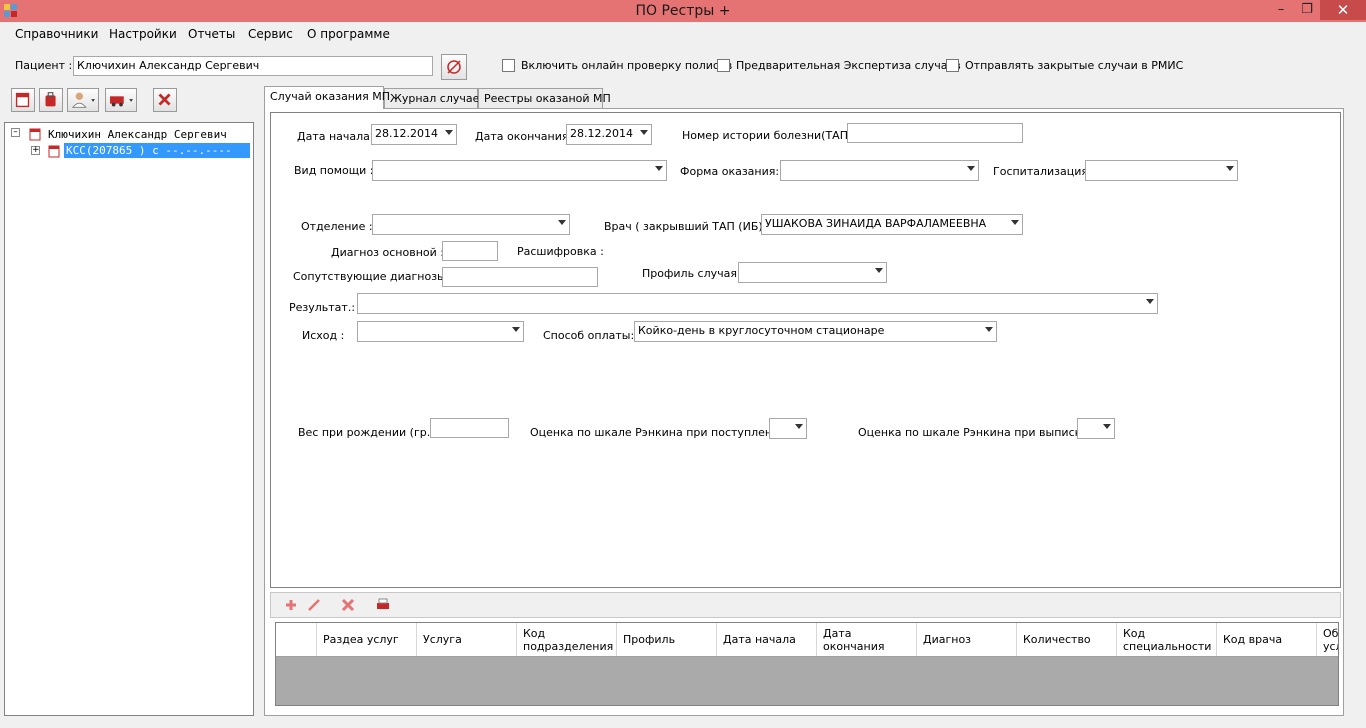 This screenshot has height=728, width=1366. Describe the element at coordinates (508, 65) in the screenshot. I see `online-check-checkbox` at that location.